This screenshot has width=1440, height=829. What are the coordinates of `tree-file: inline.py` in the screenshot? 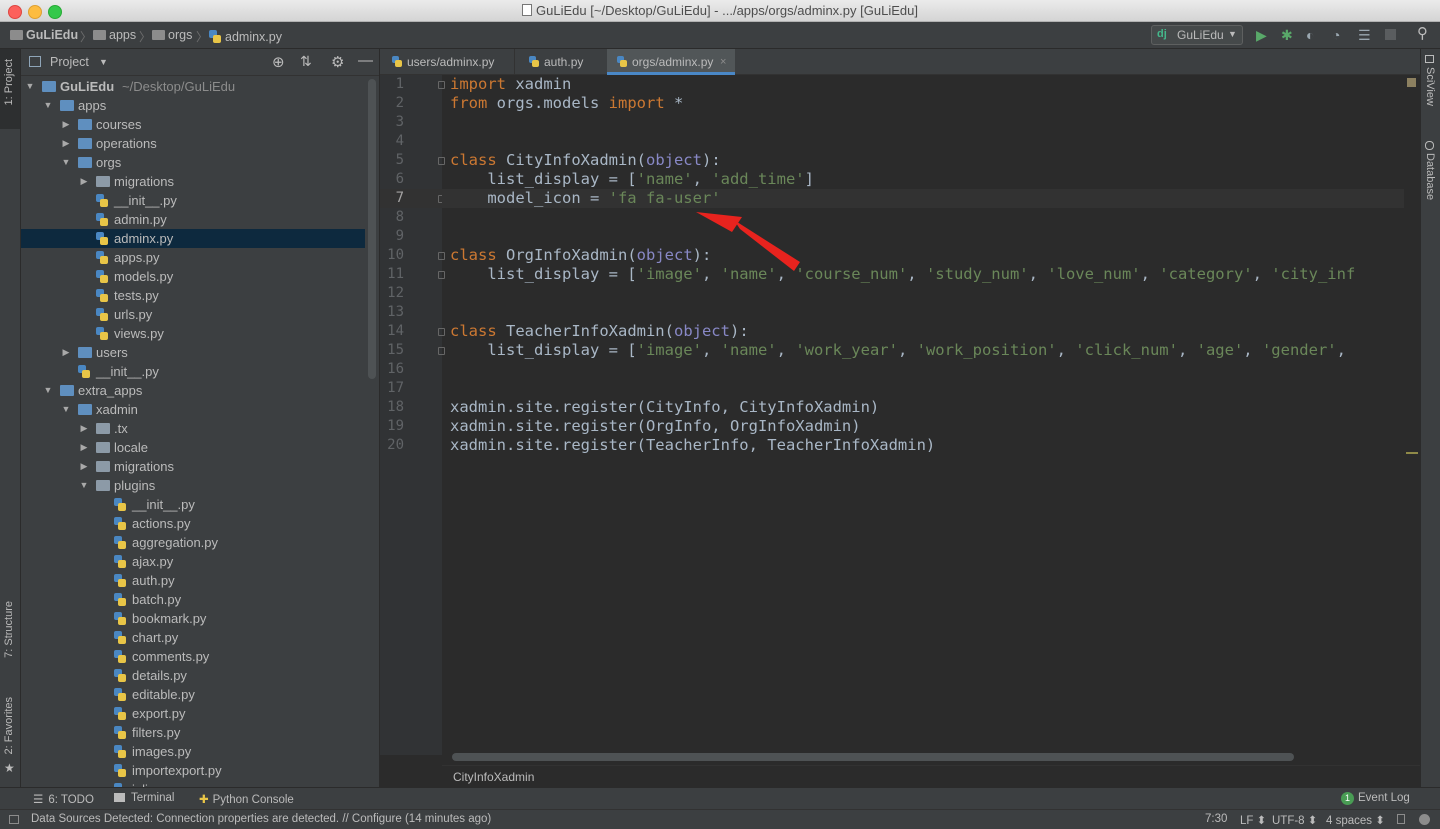 It's located at (193, 783).